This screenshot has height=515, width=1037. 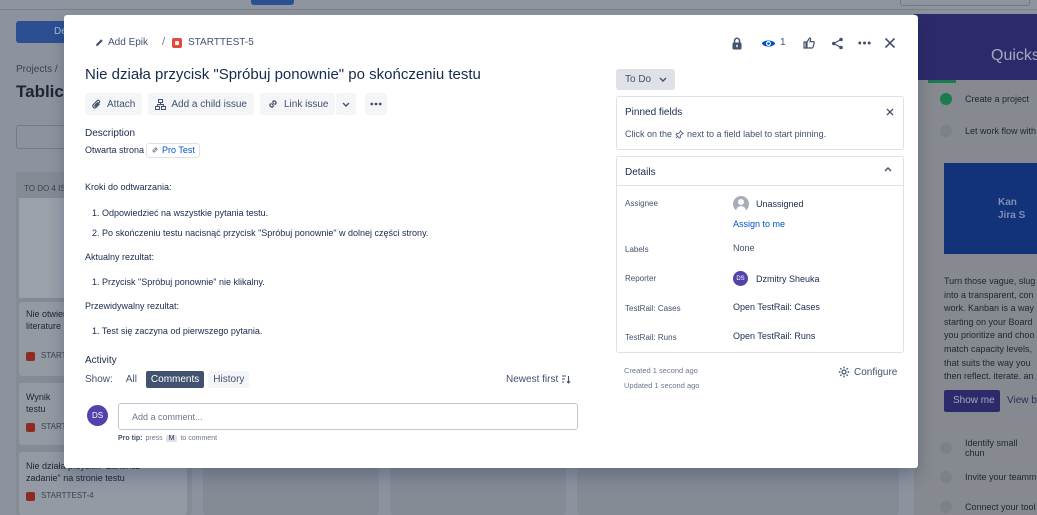 What do you see at coordinates (538, 379) in the screenshot?
I see `sort-button: Newest first` at bounding box center [538, 379].